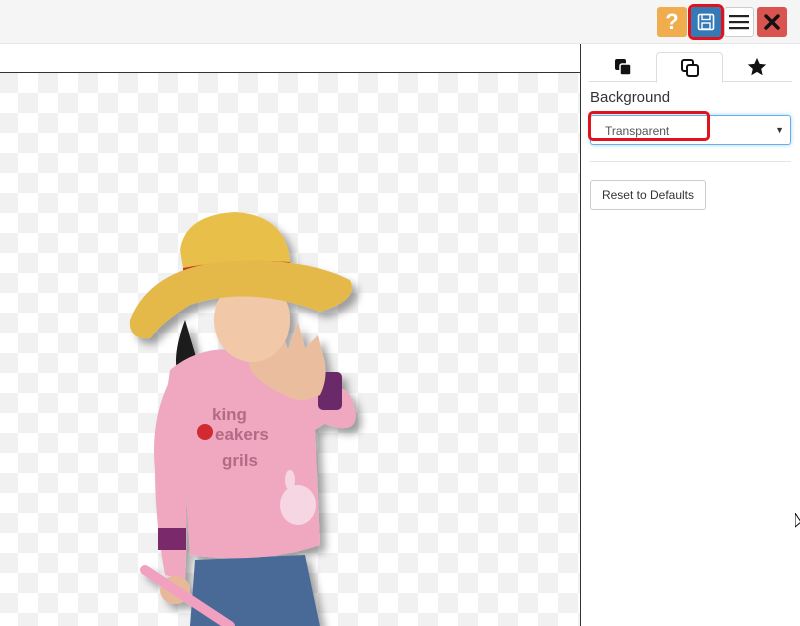 The width and height of the screenshot is (800, 626). I want to click on svg-text: king, so click(229, 414).